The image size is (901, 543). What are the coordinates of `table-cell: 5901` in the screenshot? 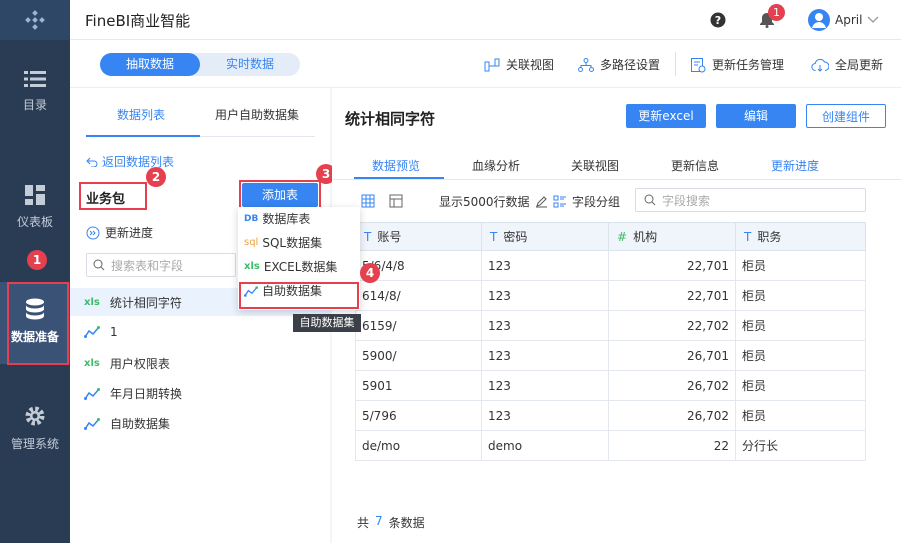 It's located at (418, 385).